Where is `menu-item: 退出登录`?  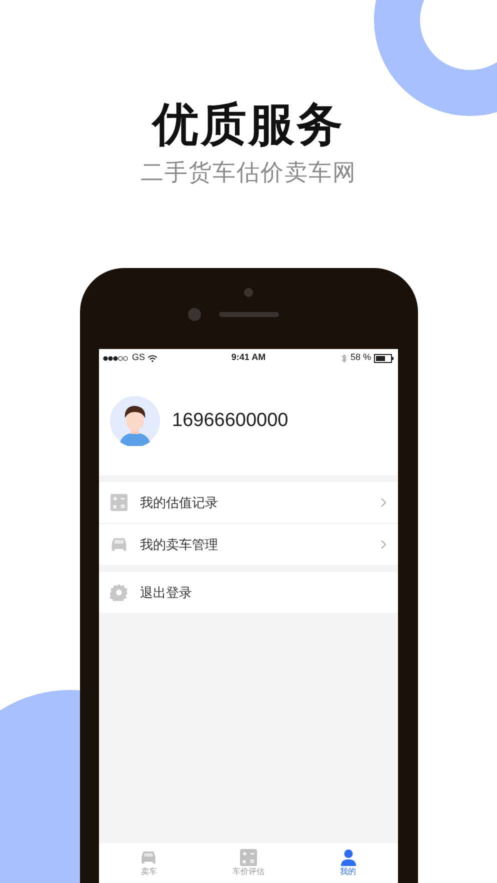
menu-item: 退出登录 is located at coordinates (248, 592).